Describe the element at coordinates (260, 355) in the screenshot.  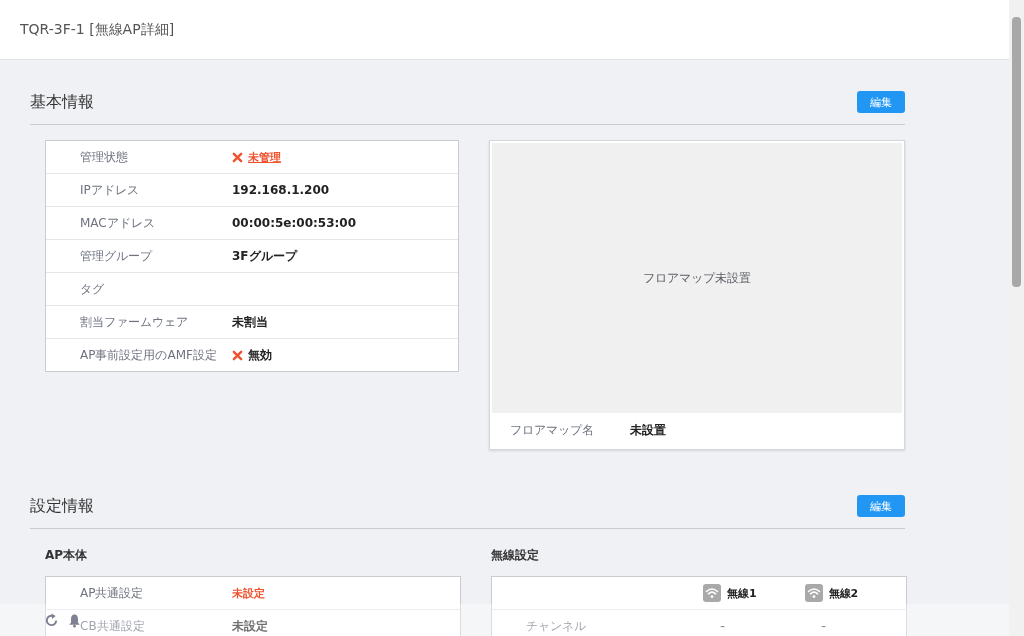
I see `row-value: 無効` at that location.